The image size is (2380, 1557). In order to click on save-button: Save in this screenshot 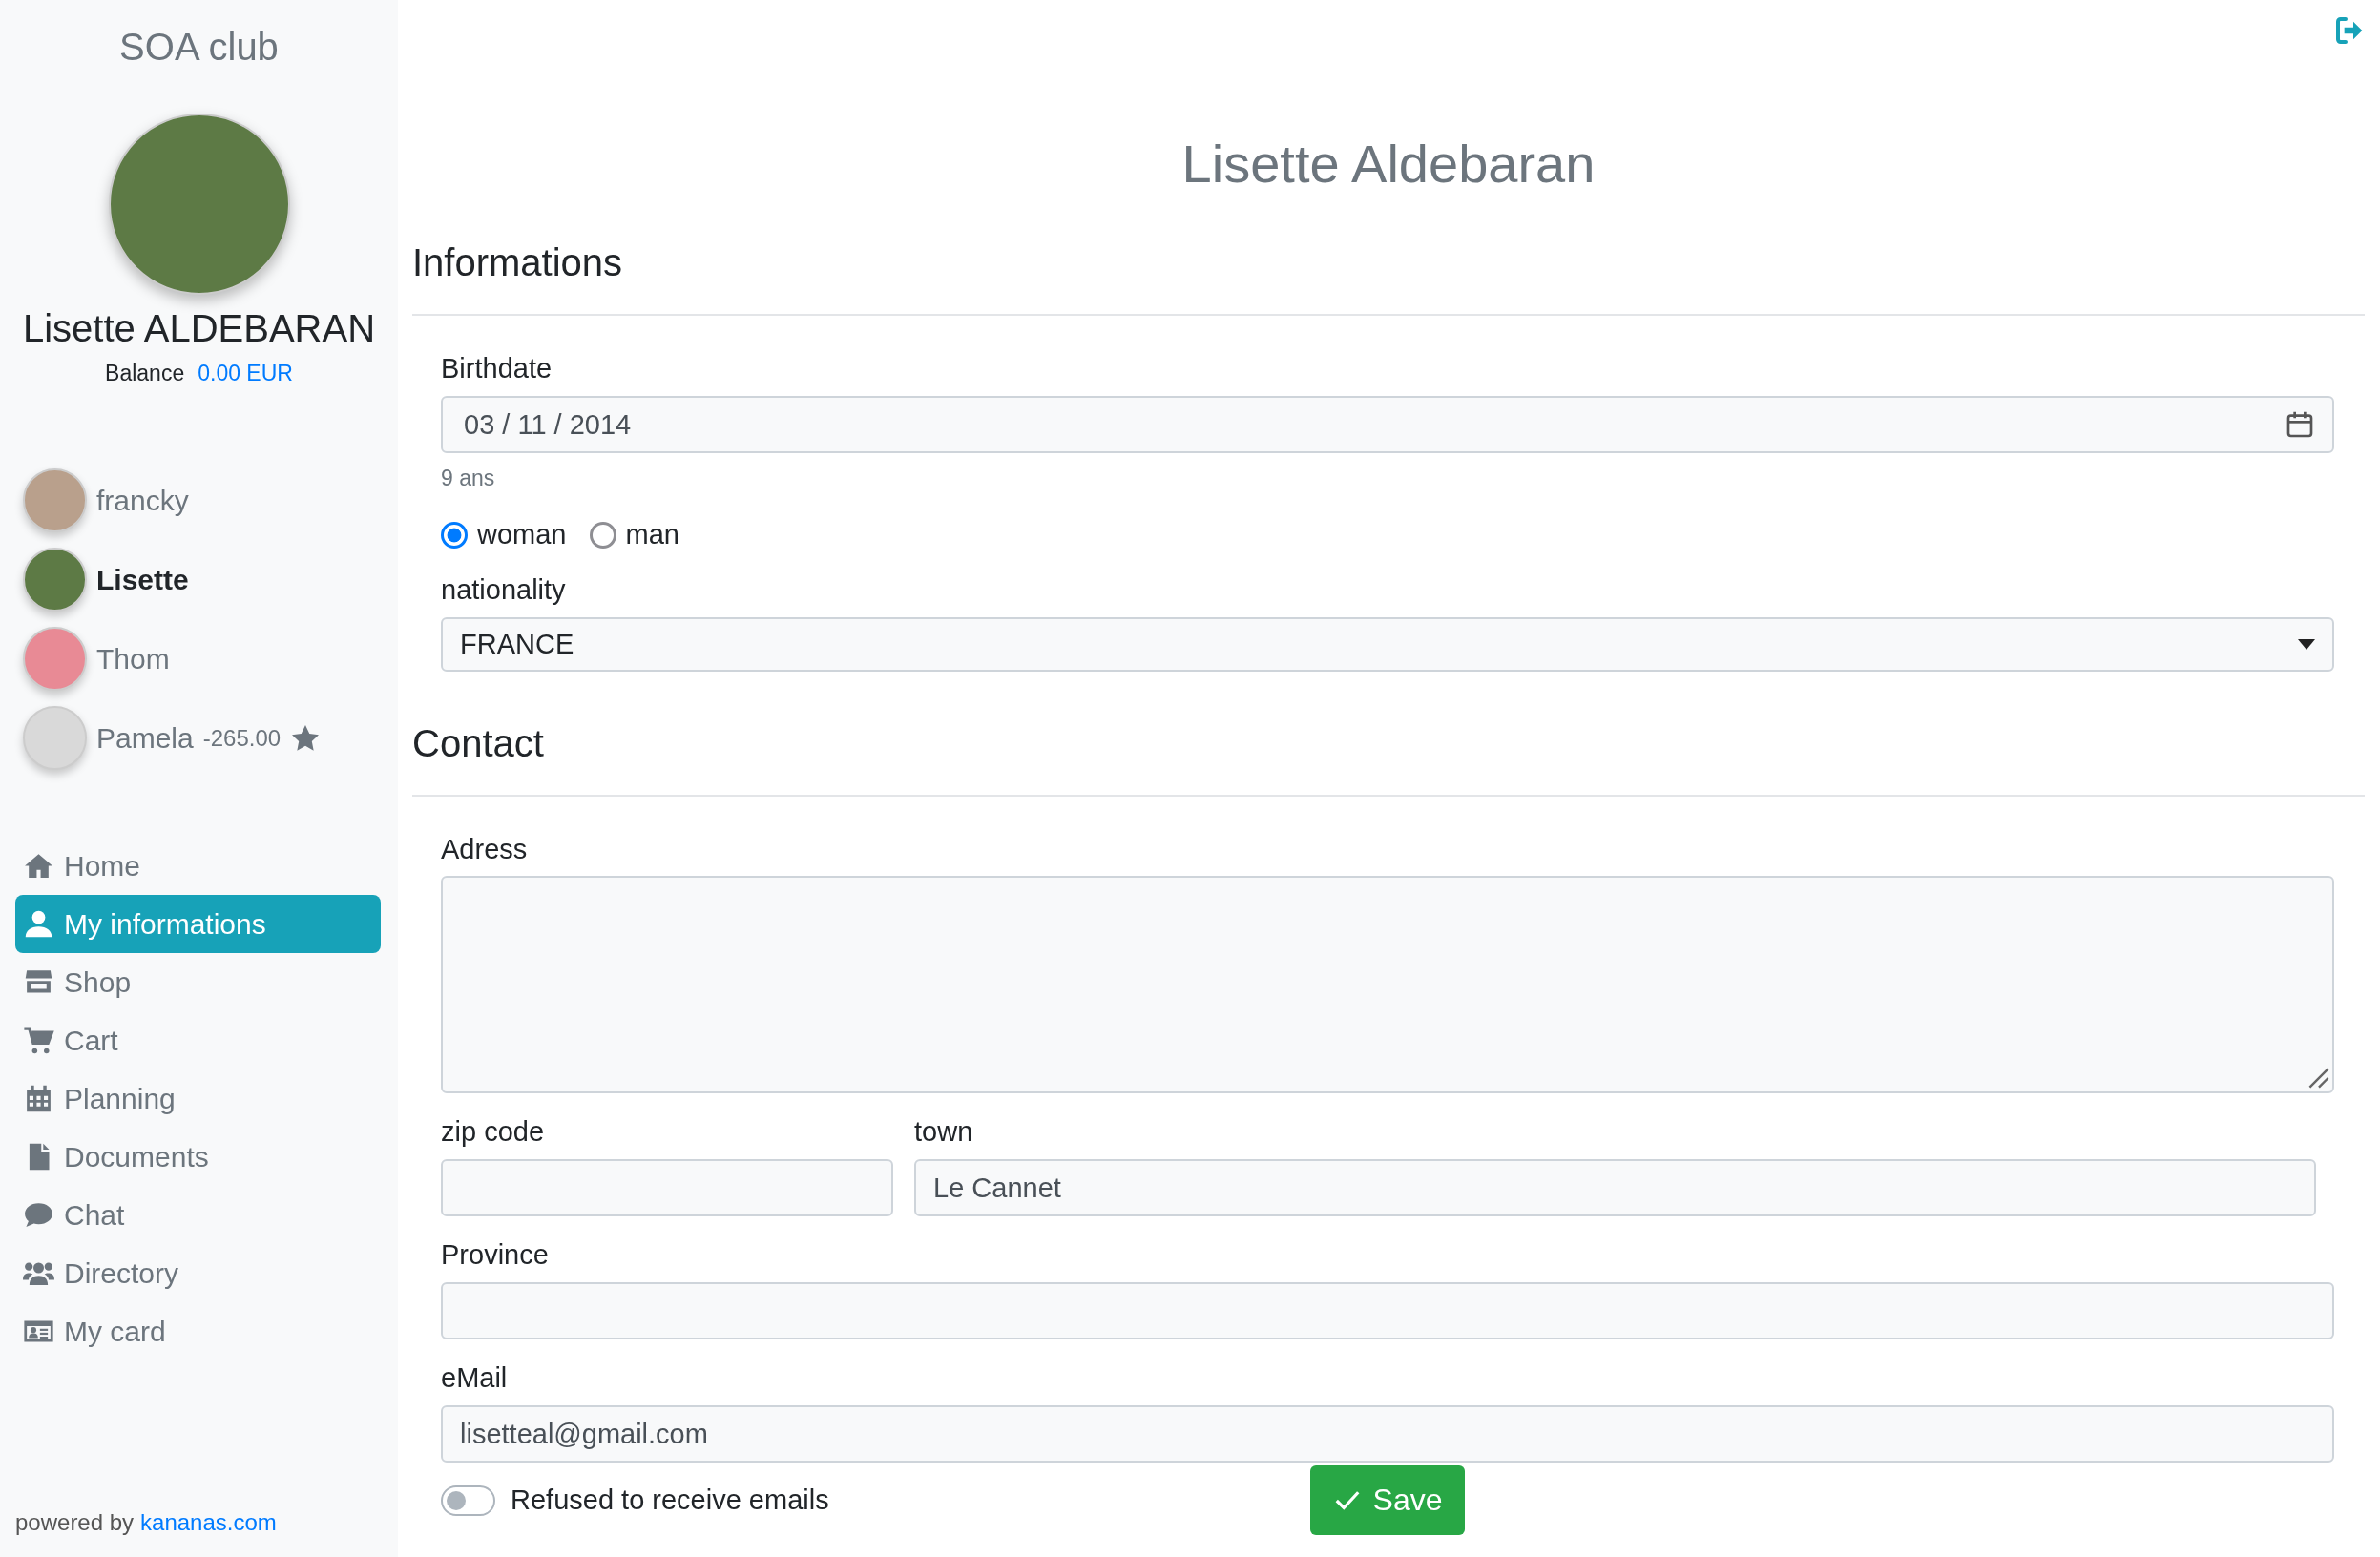, I will do `click(1388, 1500)`.